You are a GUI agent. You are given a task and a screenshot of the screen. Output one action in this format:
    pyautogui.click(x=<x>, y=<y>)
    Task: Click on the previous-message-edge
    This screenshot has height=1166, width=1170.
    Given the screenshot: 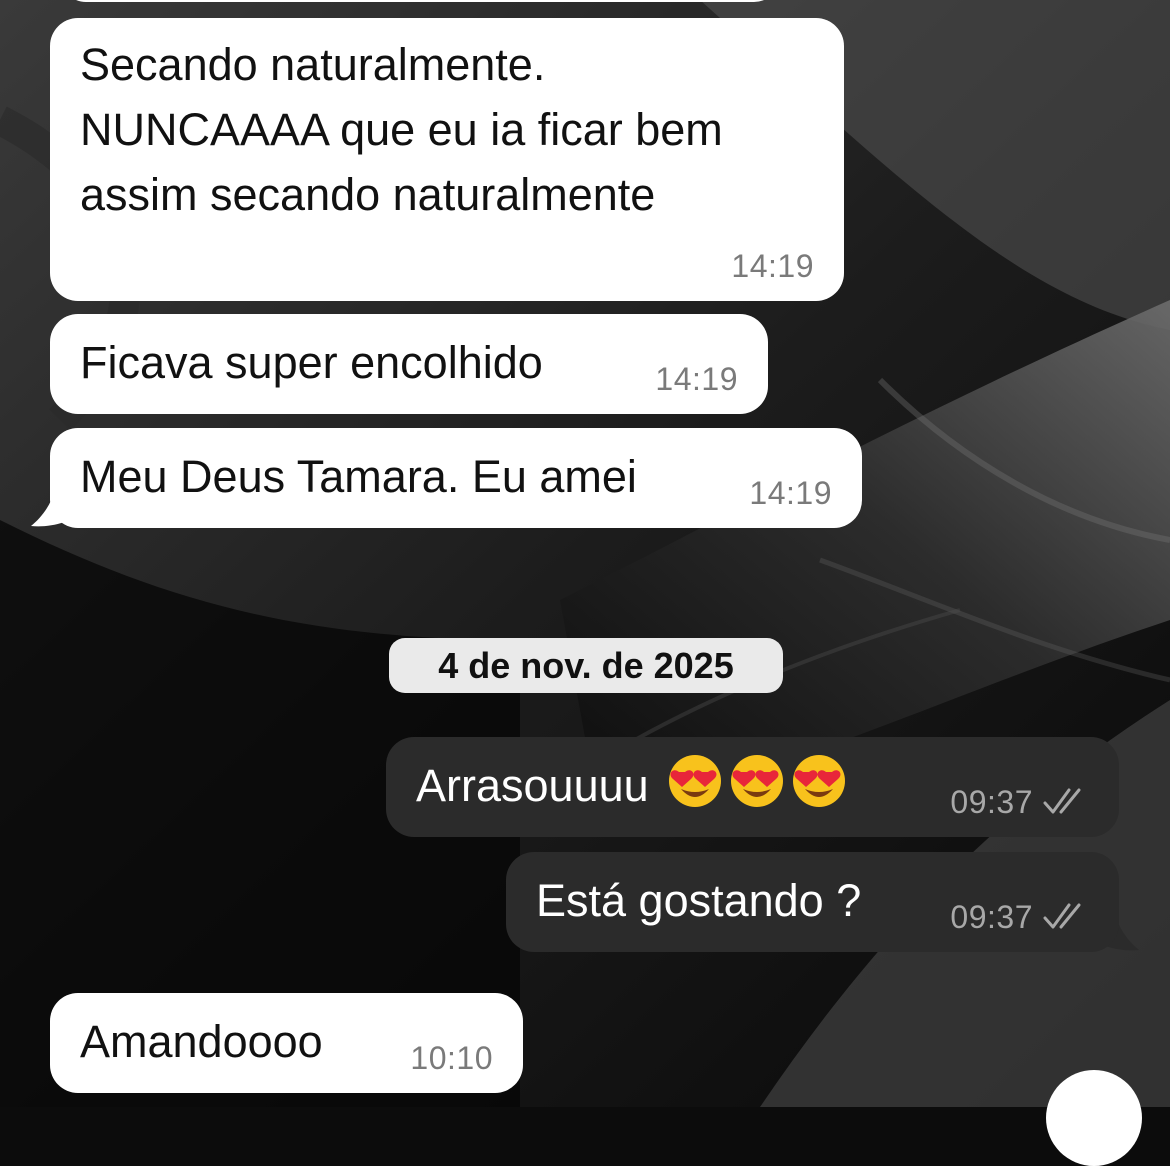 What is the action you would take?
    pyautogui.click(x=420, y=1)
    